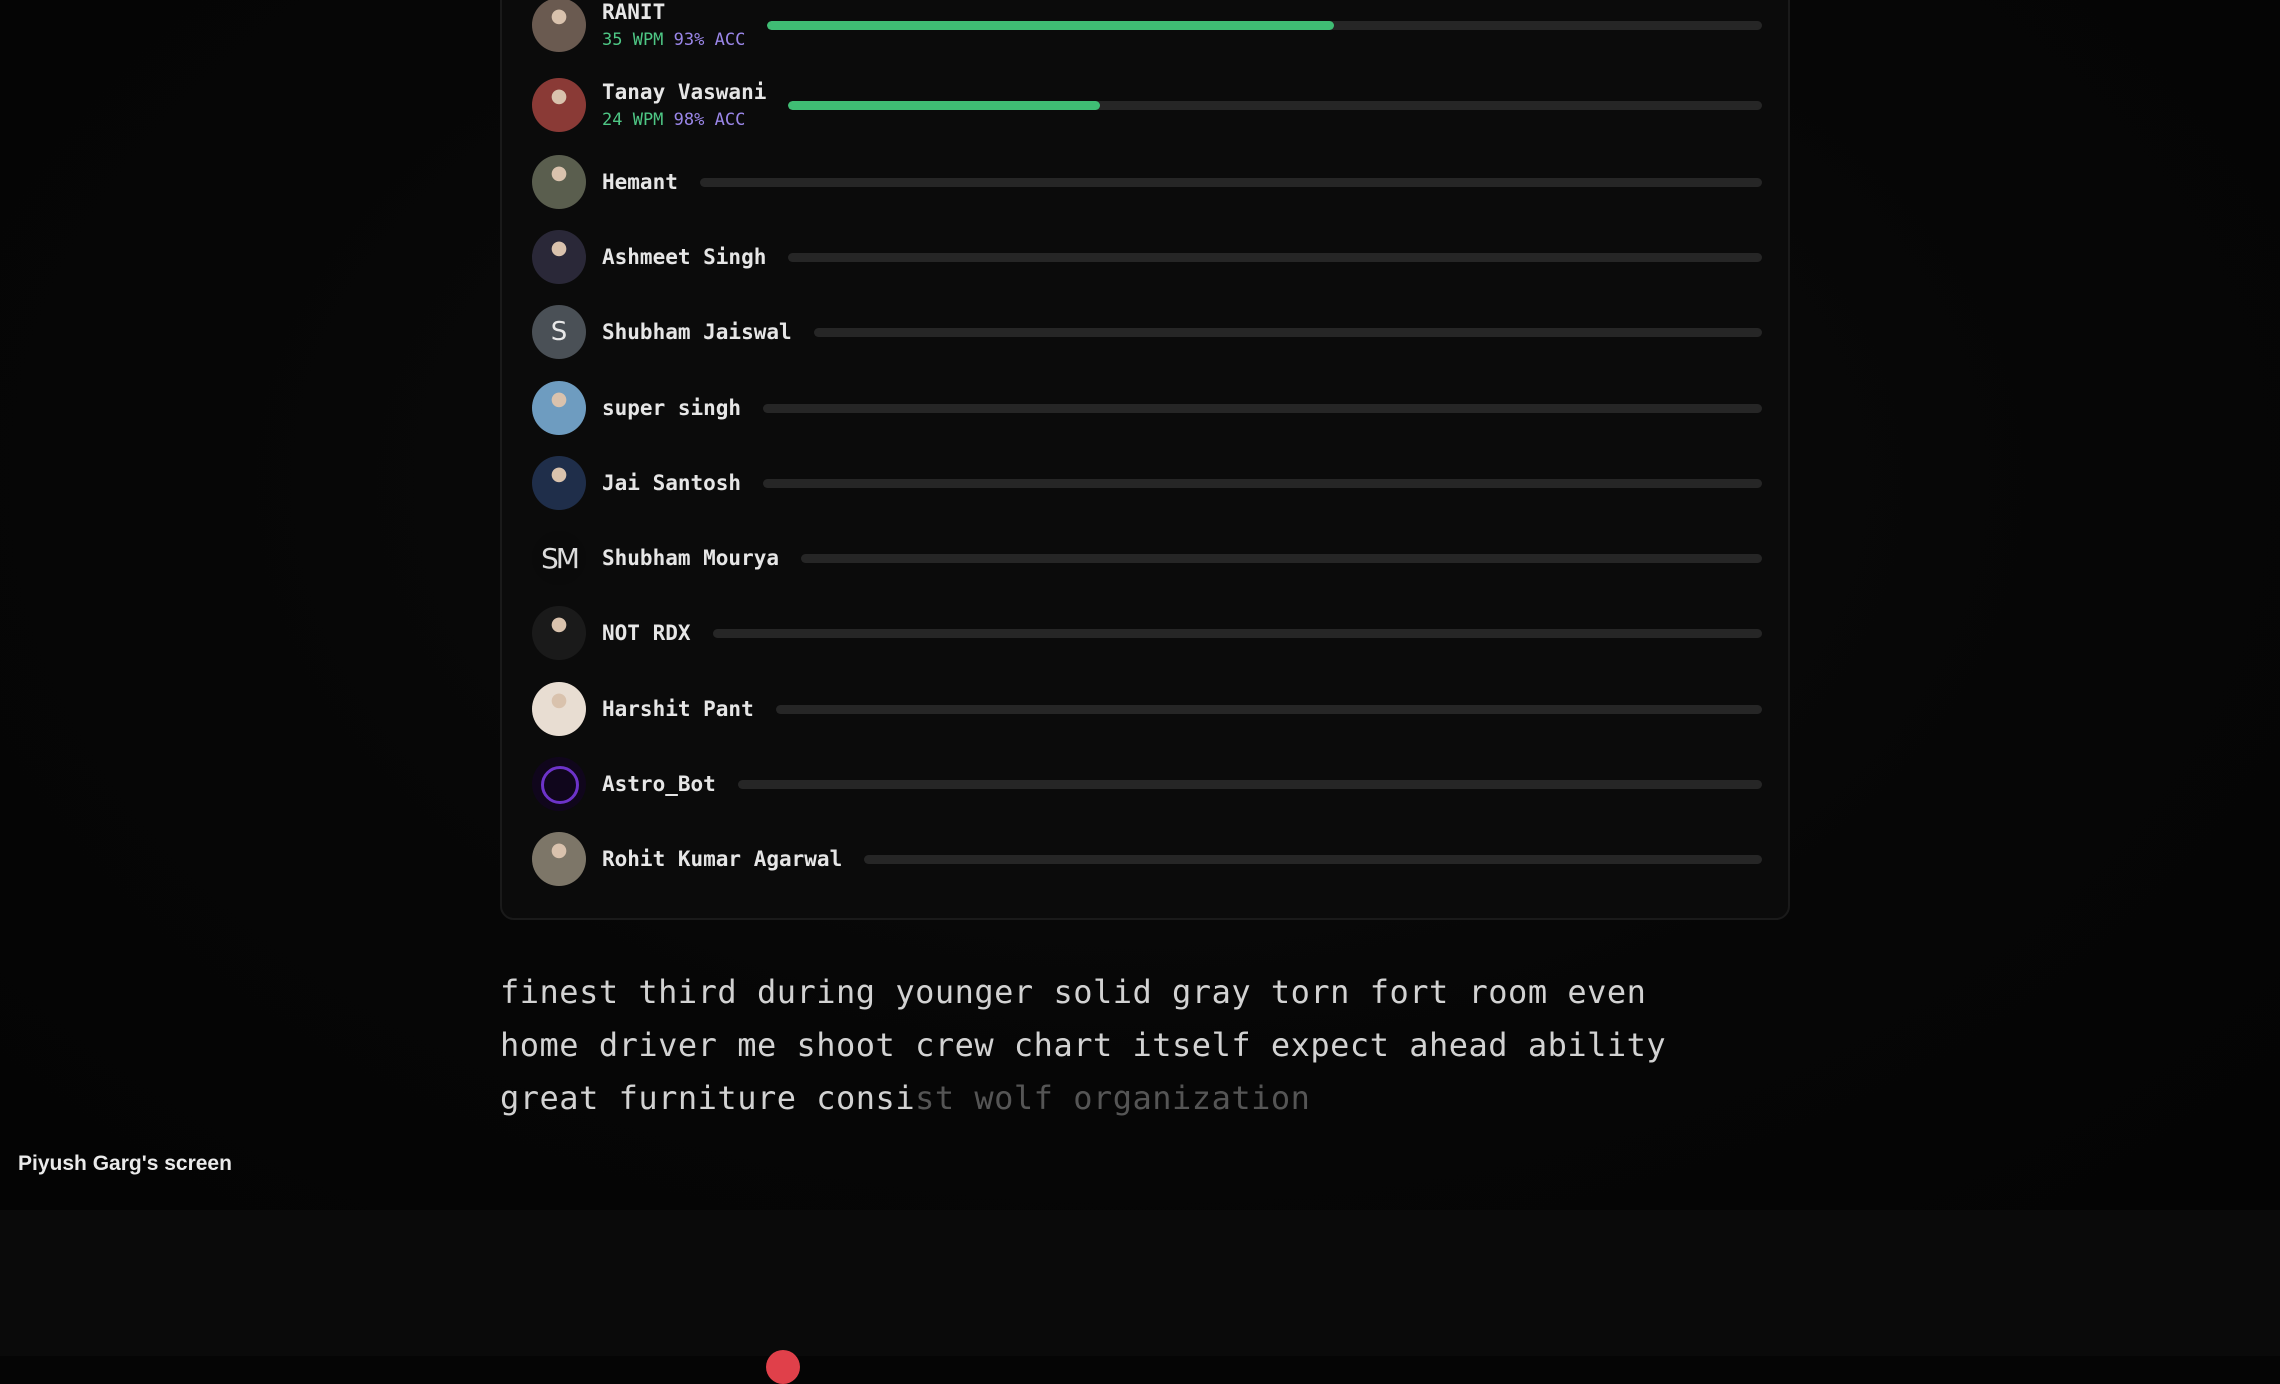  Describe the element at coordinates (559, 182) in the screenshot. I see `photo-person-glasses-icon` at that location.